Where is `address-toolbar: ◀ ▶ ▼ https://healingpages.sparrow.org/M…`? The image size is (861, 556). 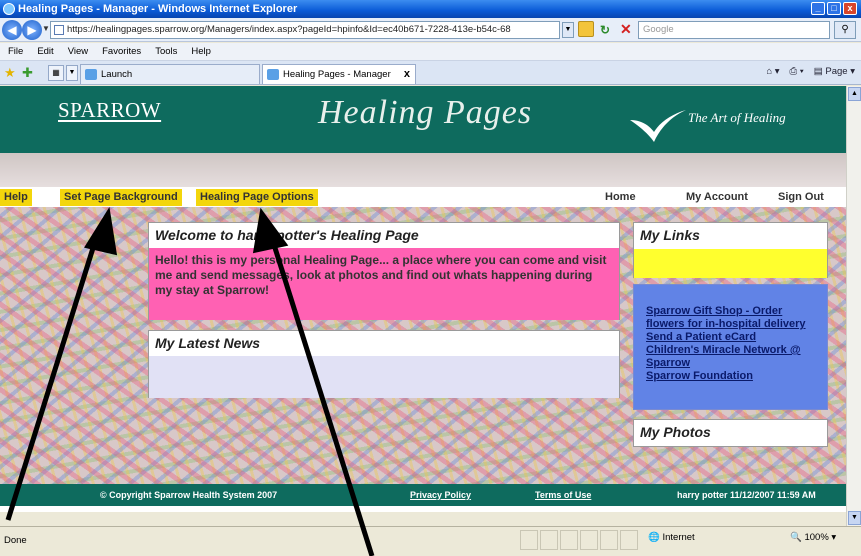 address-toolbar: ◀ ▶ ▼ https://healingpages.sparrow.org/M… is located at coordinates (430, 30).